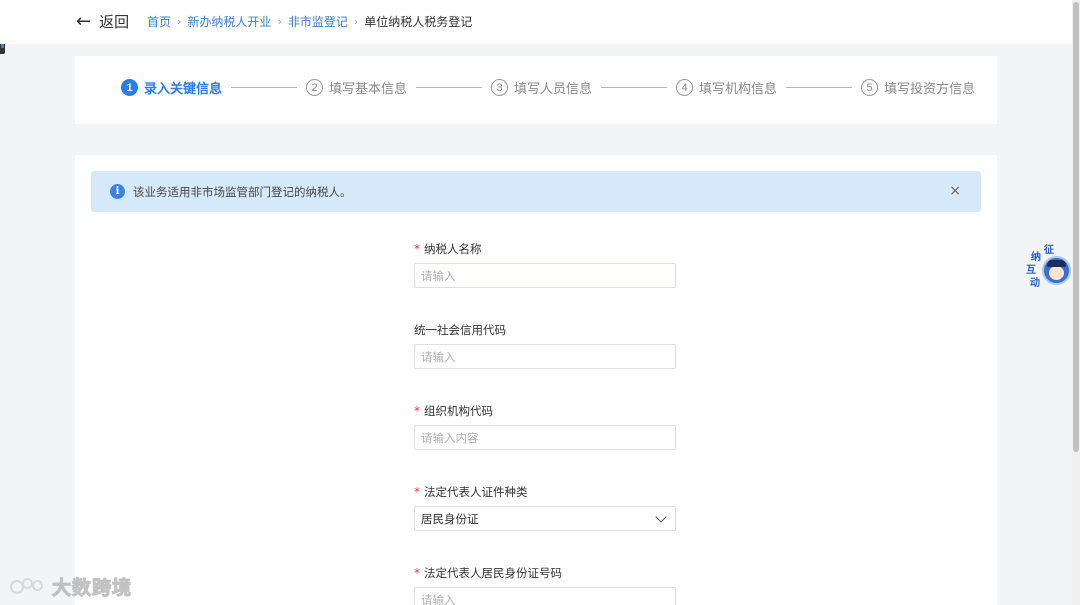  I want to click on assistant-char: 纳, so click(1036, 257).